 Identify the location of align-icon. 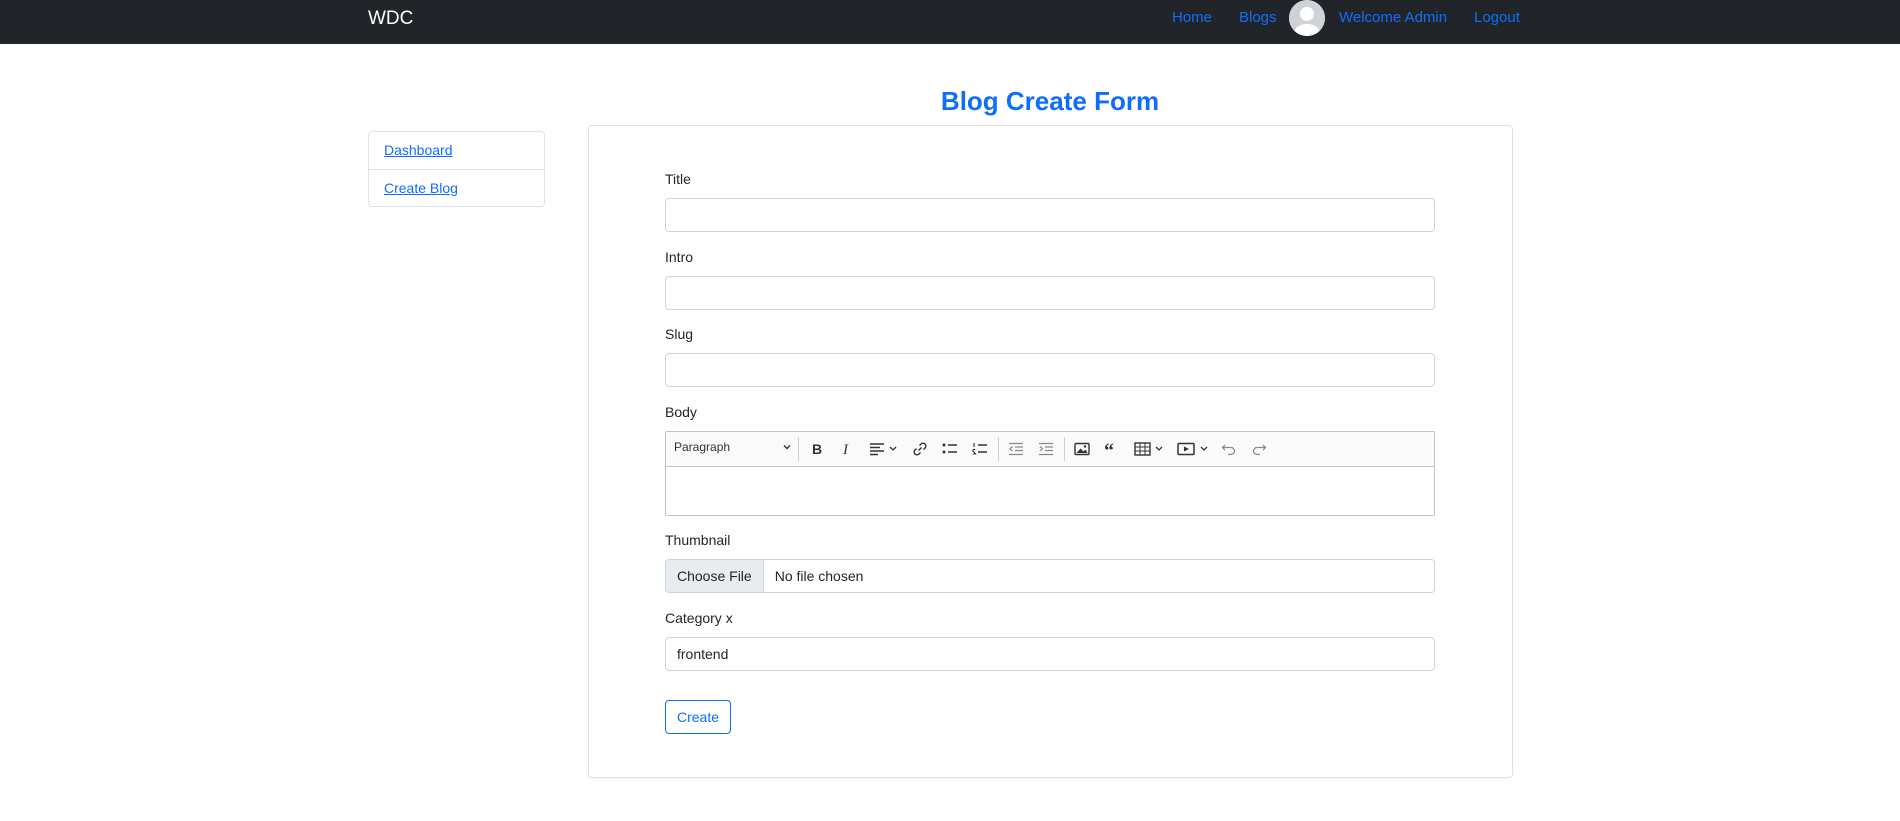
(884, 449).